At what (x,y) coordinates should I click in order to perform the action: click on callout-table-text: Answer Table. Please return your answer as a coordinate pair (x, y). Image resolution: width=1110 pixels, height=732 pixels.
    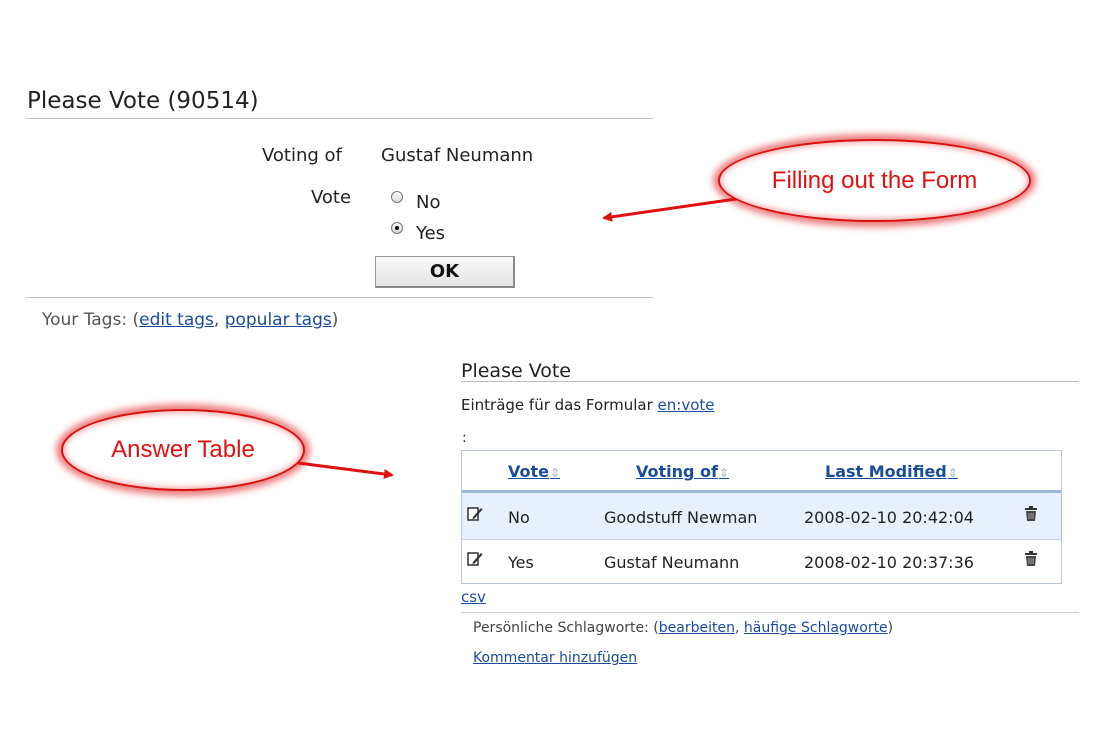
    Looking at the image, I should click on (183, 449).